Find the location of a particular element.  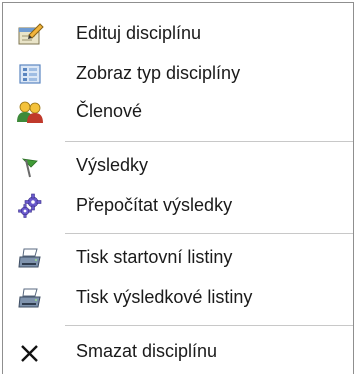

results-flag-icon is located at coordinates (30, 166).